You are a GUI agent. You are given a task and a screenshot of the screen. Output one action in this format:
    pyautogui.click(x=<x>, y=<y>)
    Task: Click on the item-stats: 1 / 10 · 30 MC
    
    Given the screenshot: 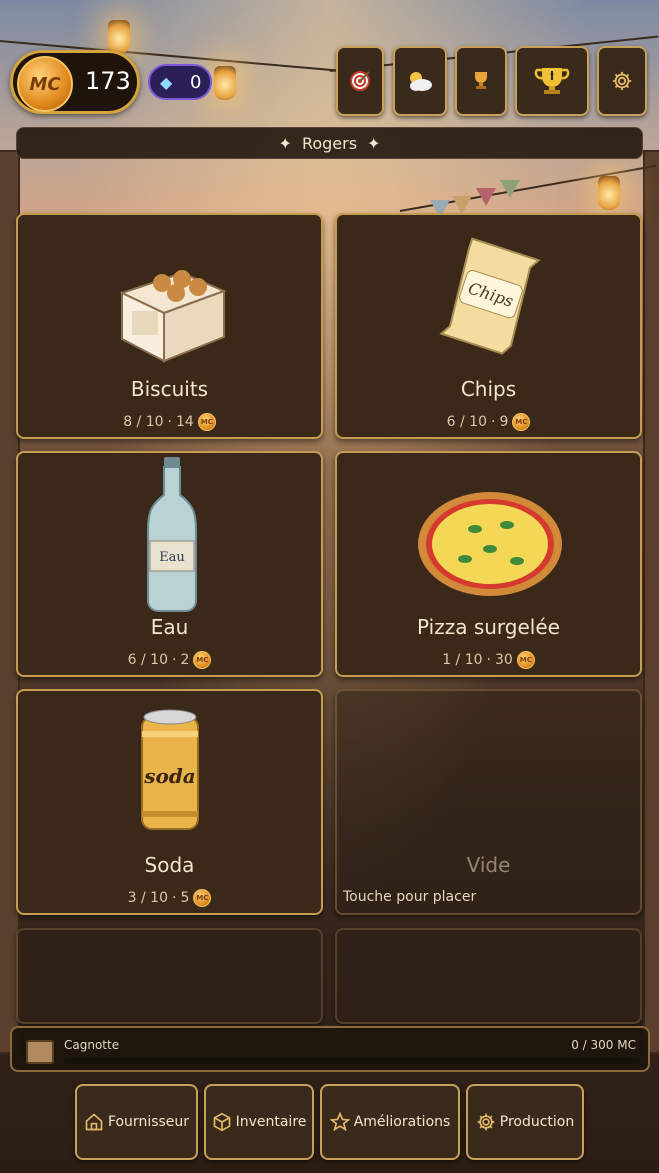 What is the action you would take?
    pyautogui.click(x=488, y=660)
    